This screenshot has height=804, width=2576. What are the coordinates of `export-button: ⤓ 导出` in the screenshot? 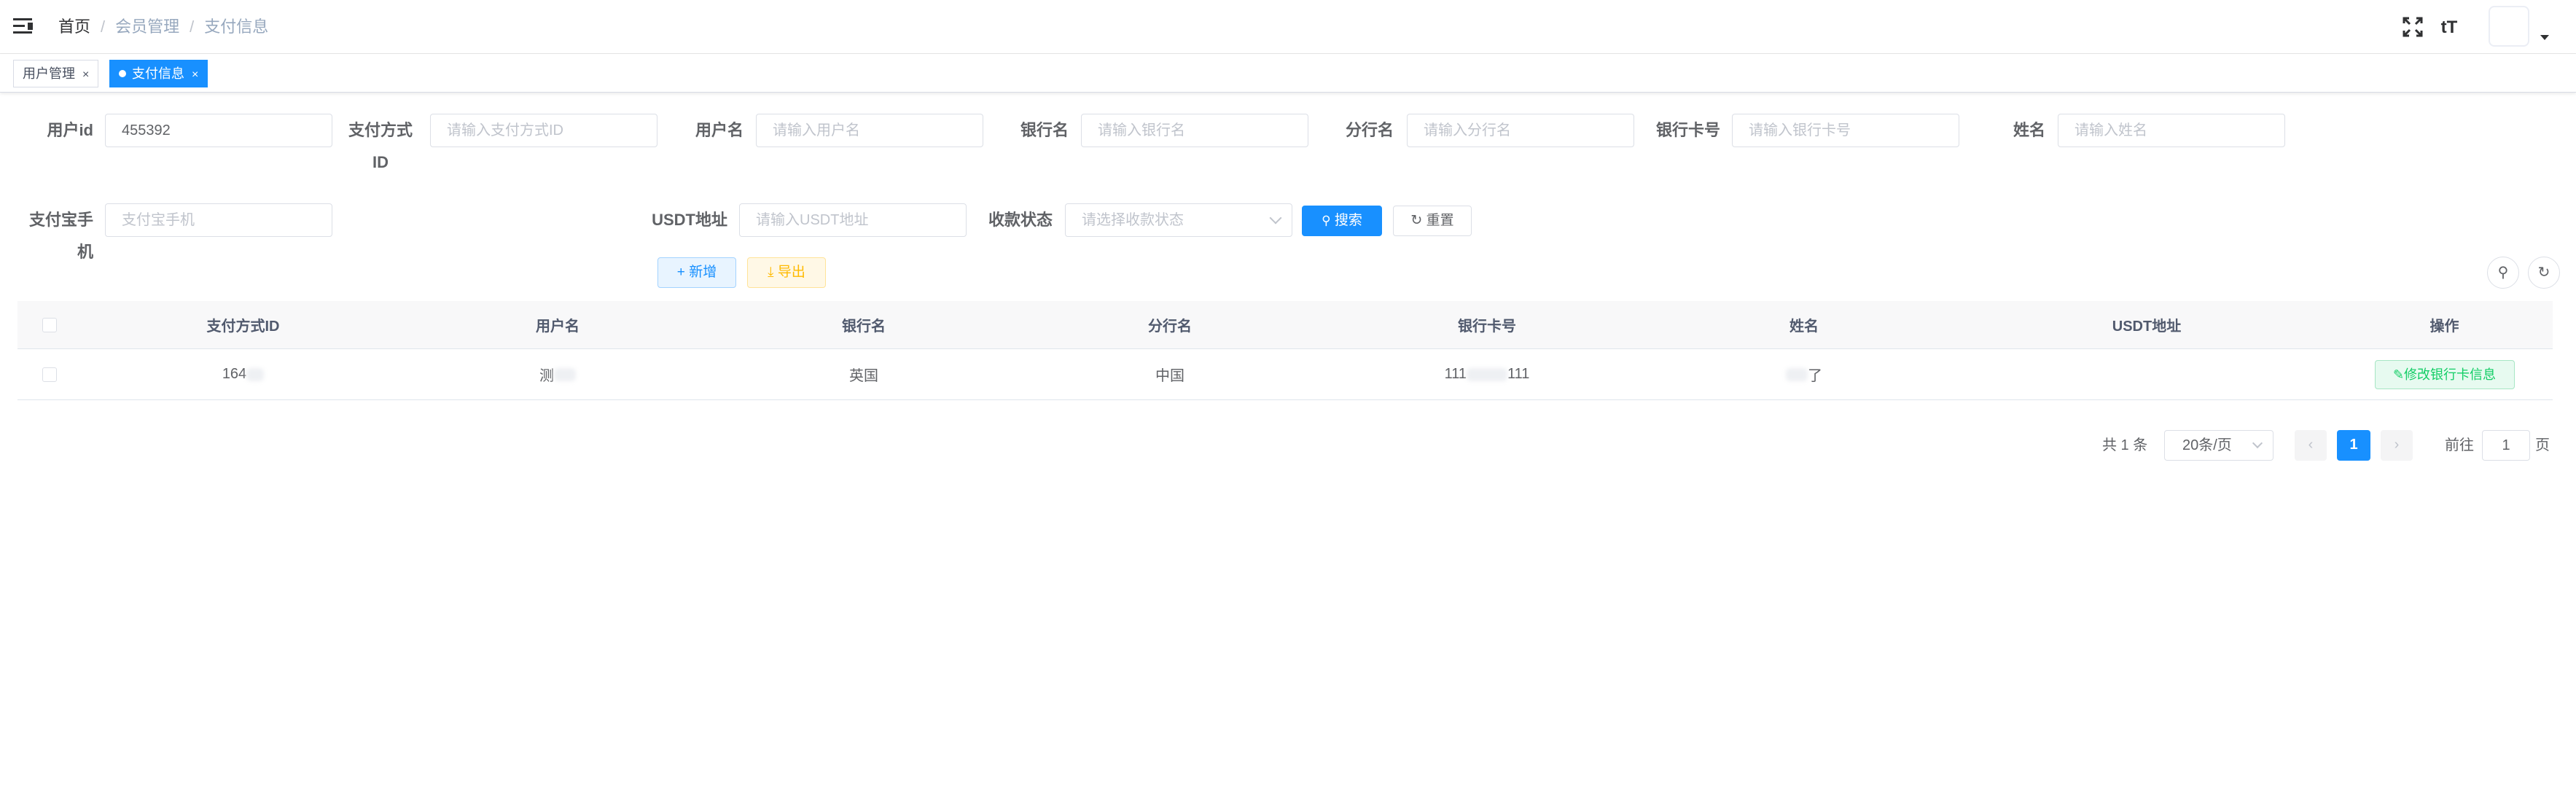 It's located at (787, 272).